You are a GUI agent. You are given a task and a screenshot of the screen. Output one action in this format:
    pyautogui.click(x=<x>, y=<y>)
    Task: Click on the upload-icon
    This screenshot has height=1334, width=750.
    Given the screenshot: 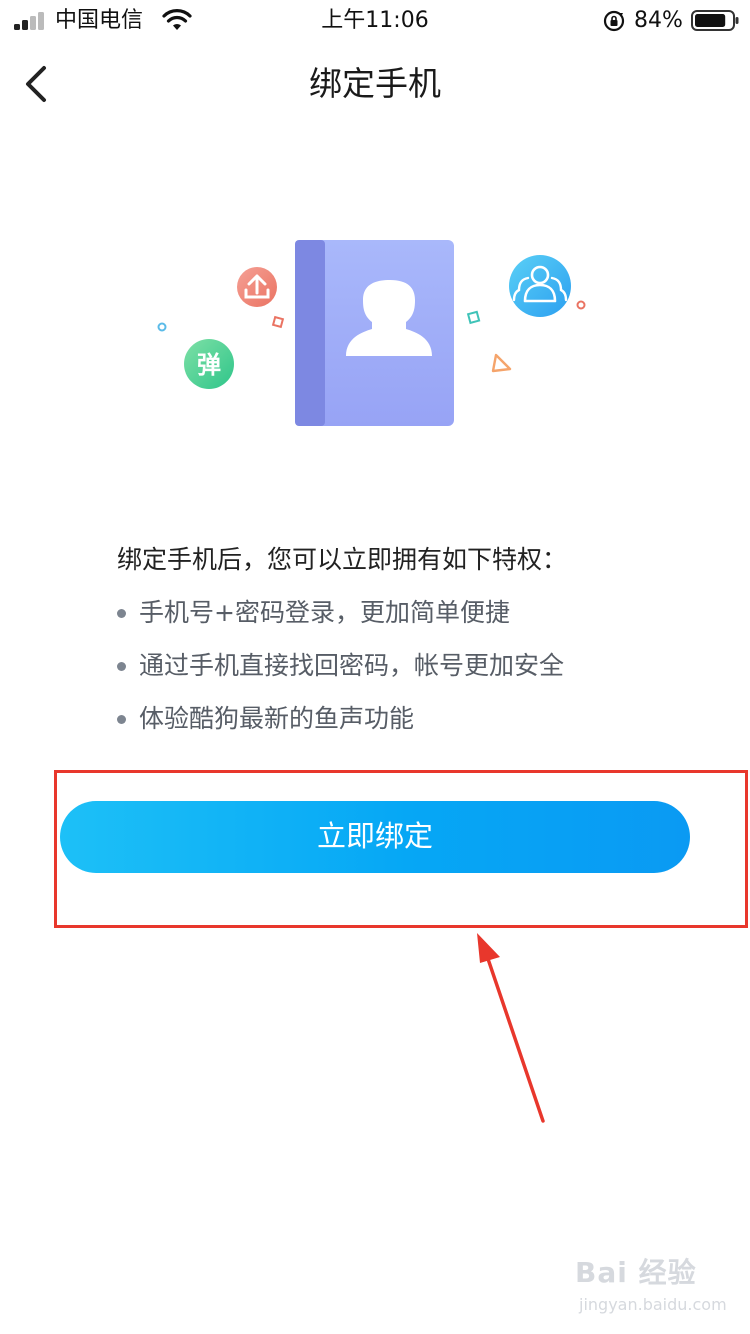 What is the action you would take?
    pyautogui.click(x=257, y=287)
    